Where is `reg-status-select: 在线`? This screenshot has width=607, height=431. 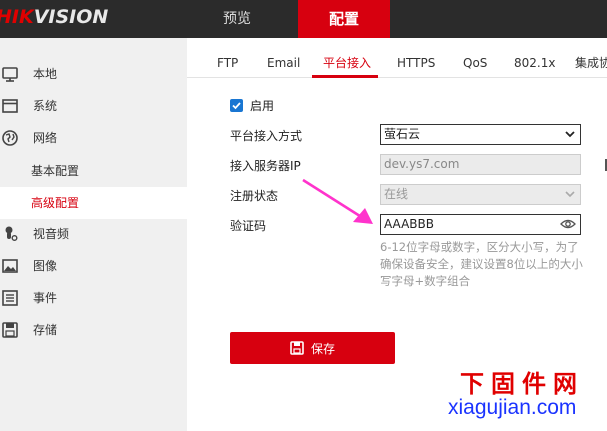
reg-status-select: 在线 is located at coordinates (480, 194).